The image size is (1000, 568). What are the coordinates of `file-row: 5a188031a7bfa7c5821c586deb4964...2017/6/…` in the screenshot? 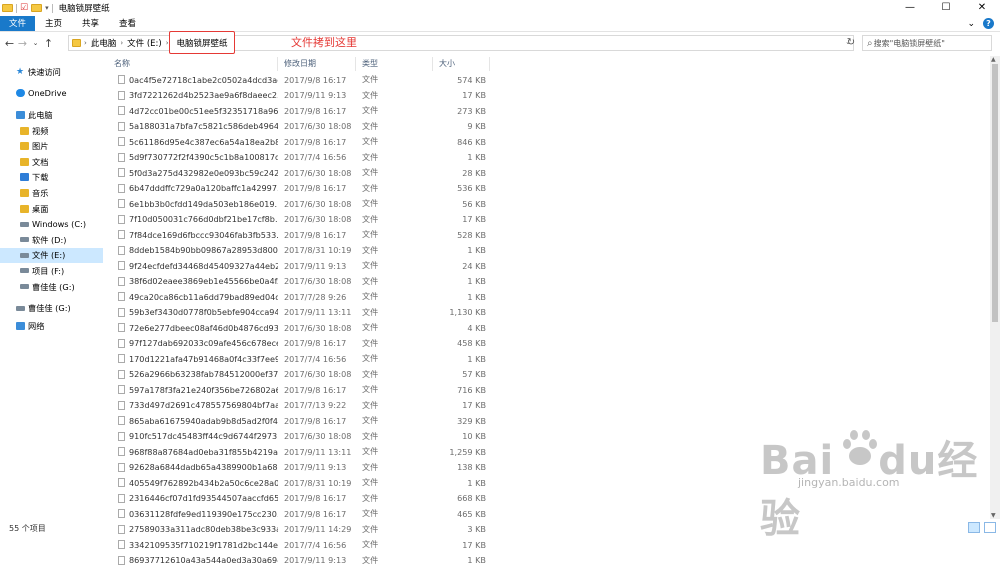 It's located at (548, 127).